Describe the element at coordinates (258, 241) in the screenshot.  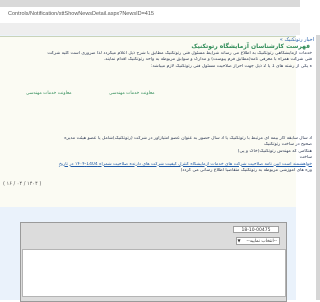
I see `selection-dropdown: --انتخاب نمایید--` at that location.